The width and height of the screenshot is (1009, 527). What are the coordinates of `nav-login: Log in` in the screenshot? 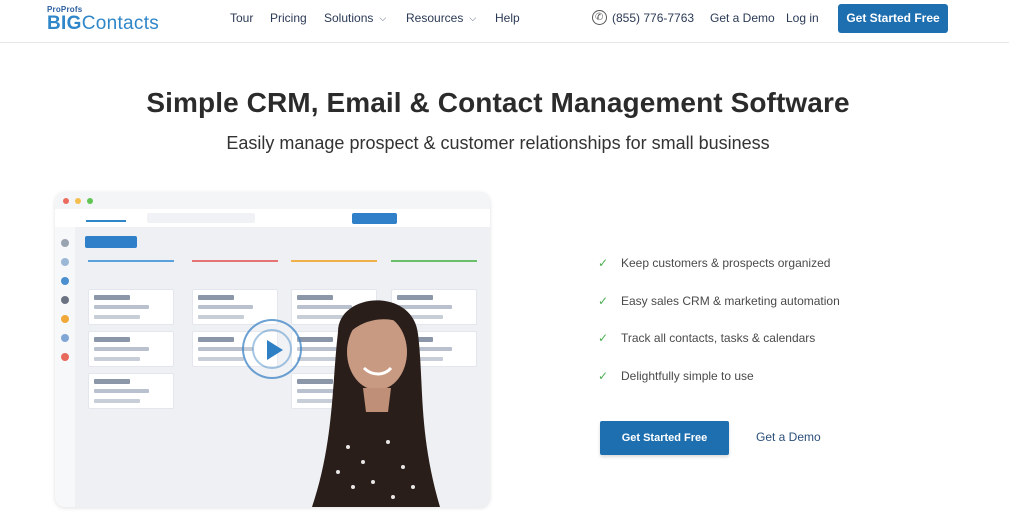 It's located at (802, 18).